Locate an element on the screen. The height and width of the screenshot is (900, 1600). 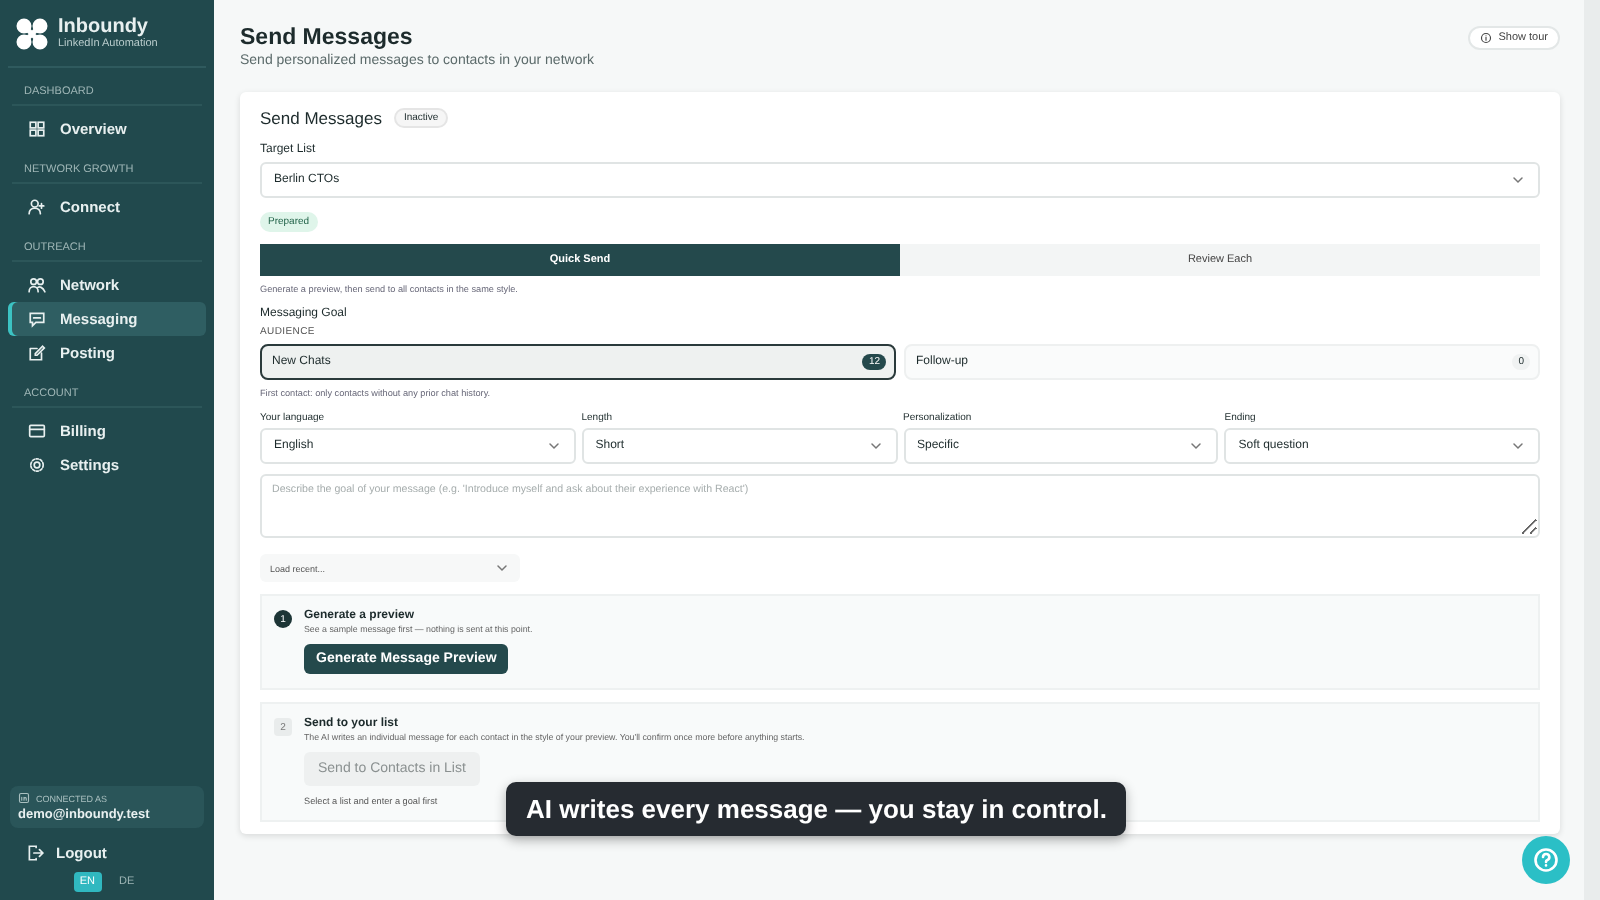
page-title: Send Messages is located at coordinates (327, 38).